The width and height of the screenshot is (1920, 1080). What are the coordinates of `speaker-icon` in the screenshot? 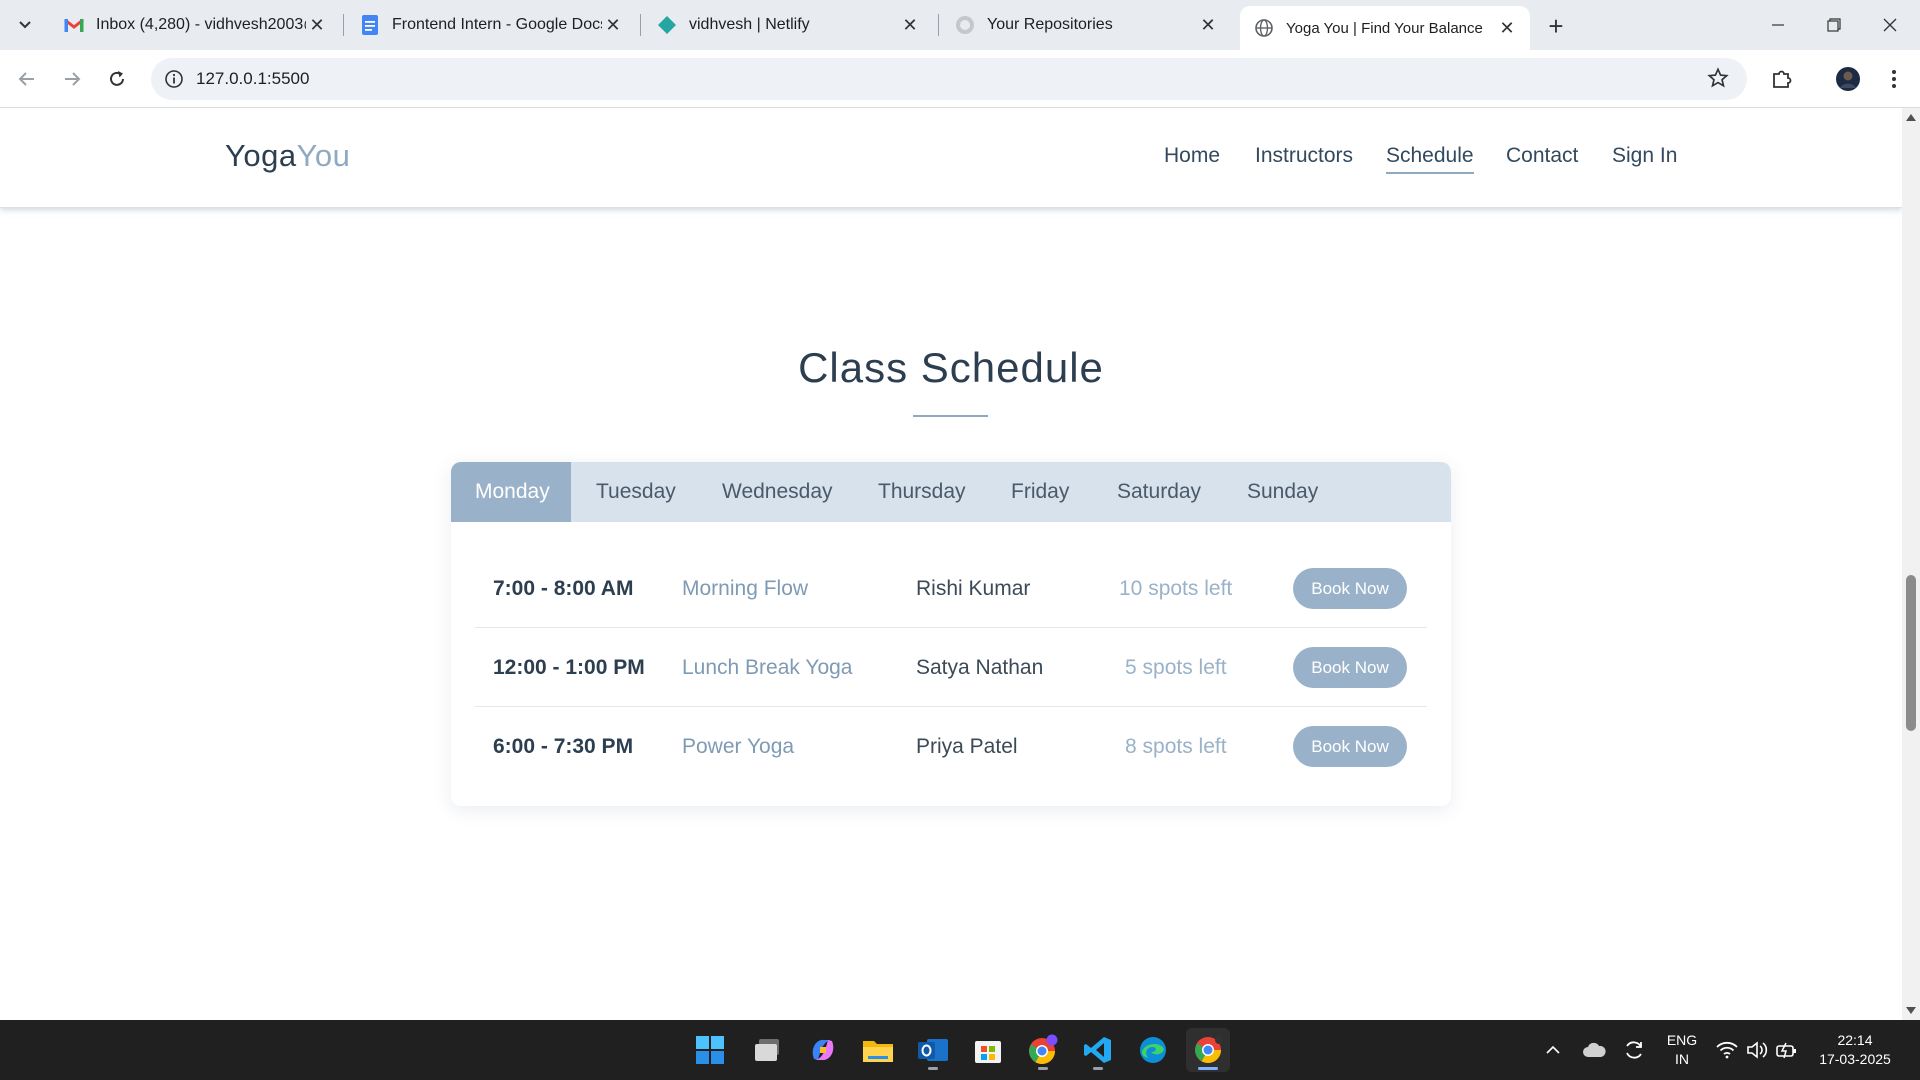 It's located at (1757, 1050).